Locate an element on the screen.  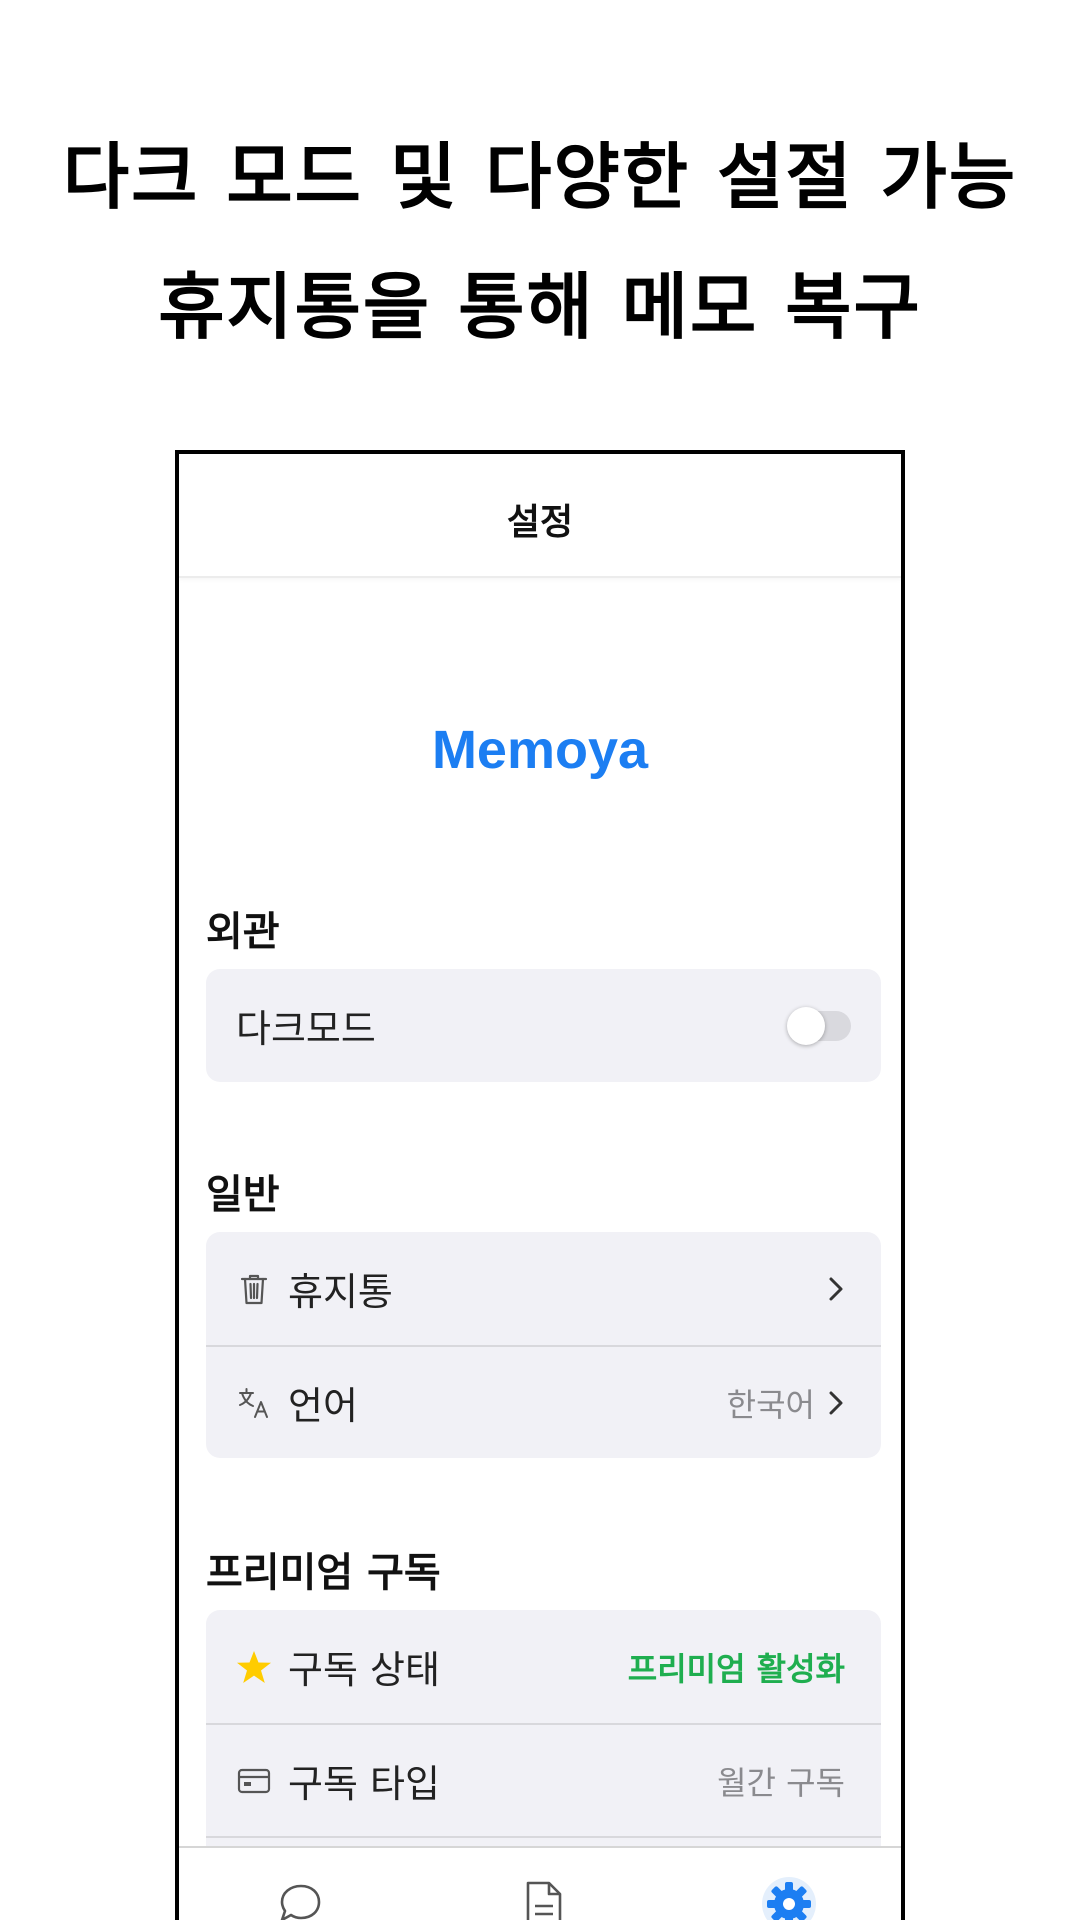
dark-mode-row: 다크모드 is located at coordinates (543, 1025).